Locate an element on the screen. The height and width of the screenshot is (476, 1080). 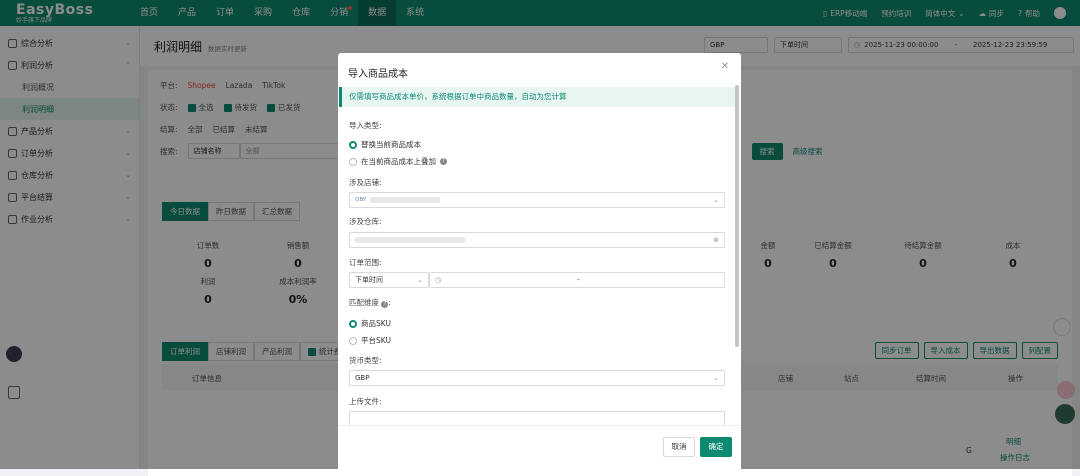
radio-platform-sku: 平台SKU is located at coordinates (370, 340).